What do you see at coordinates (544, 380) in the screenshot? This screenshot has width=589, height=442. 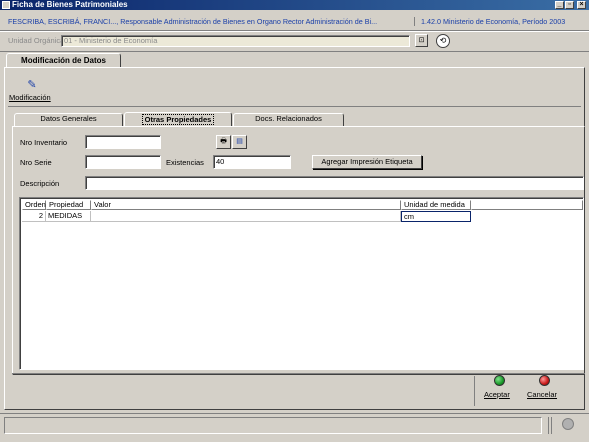 I see `cancelar-icon` at bounding box center [544, 380].